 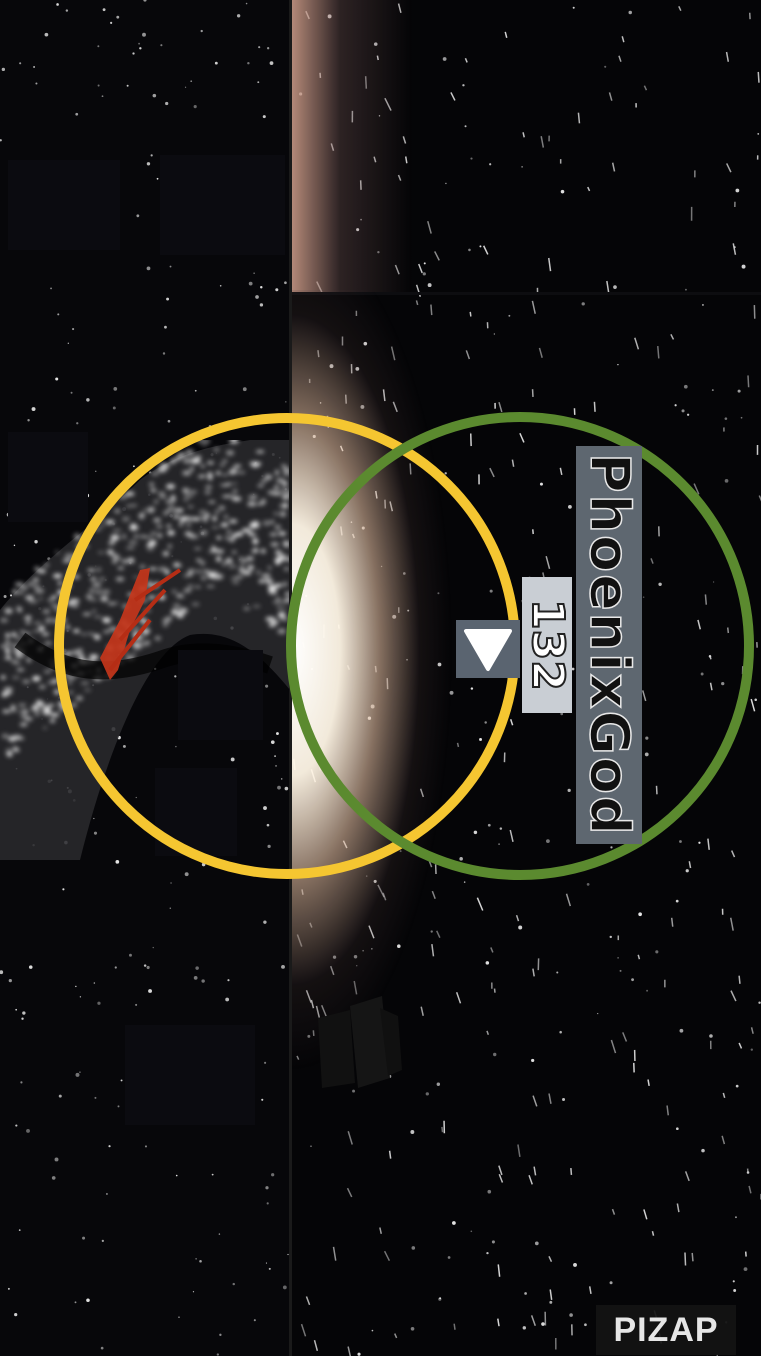 I want to click on number-label-tag: 132, so click(x=547, y=645).